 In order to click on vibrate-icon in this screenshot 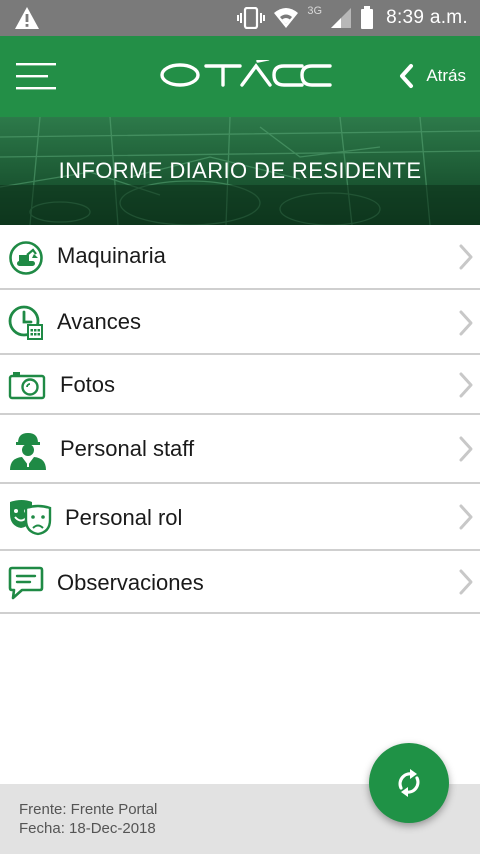, I will do `click(251, 18)`.